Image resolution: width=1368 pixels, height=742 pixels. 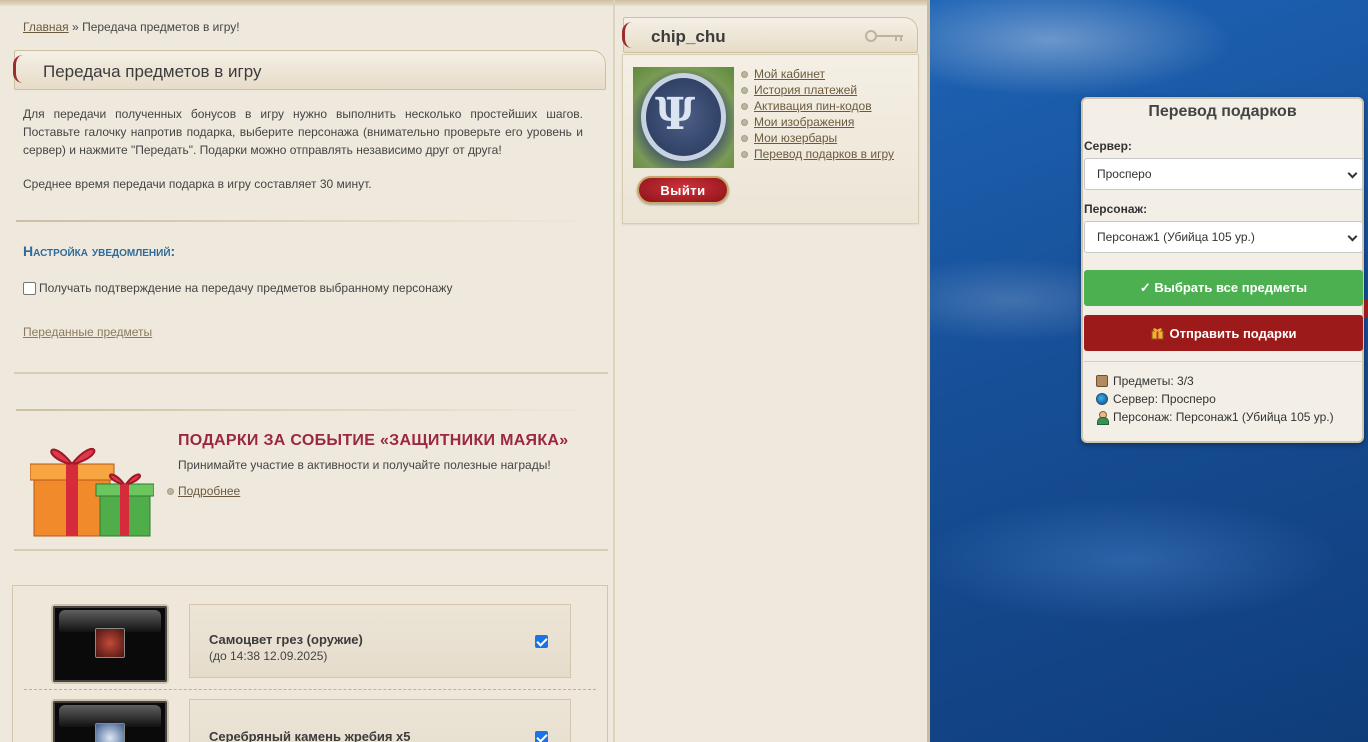 I want to click on character-label: Персонаж:, so click(x=1116, y=209).